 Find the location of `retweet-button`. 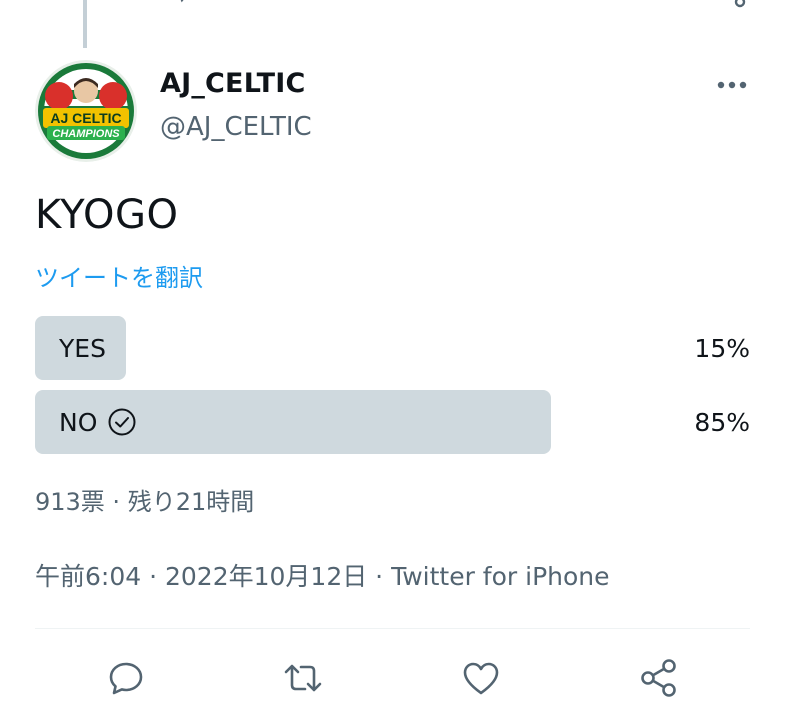

retweet-button is located at coordinates (303, 678).